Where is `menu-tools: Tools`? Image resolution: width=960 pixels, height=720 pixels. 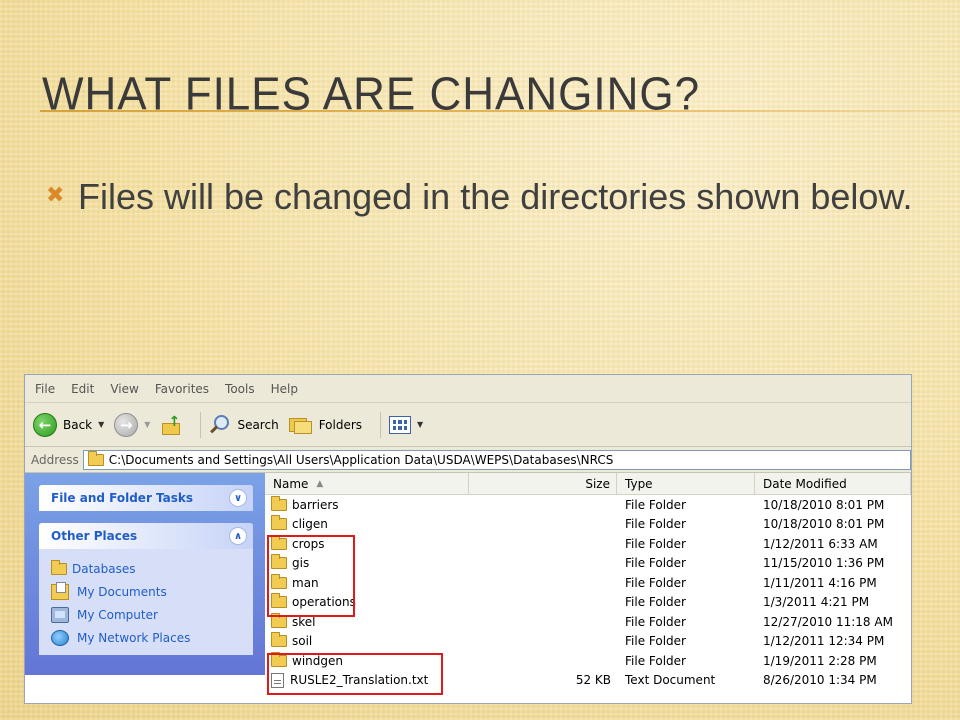
menu-tools: Tools is located at coordinates (240, 389).